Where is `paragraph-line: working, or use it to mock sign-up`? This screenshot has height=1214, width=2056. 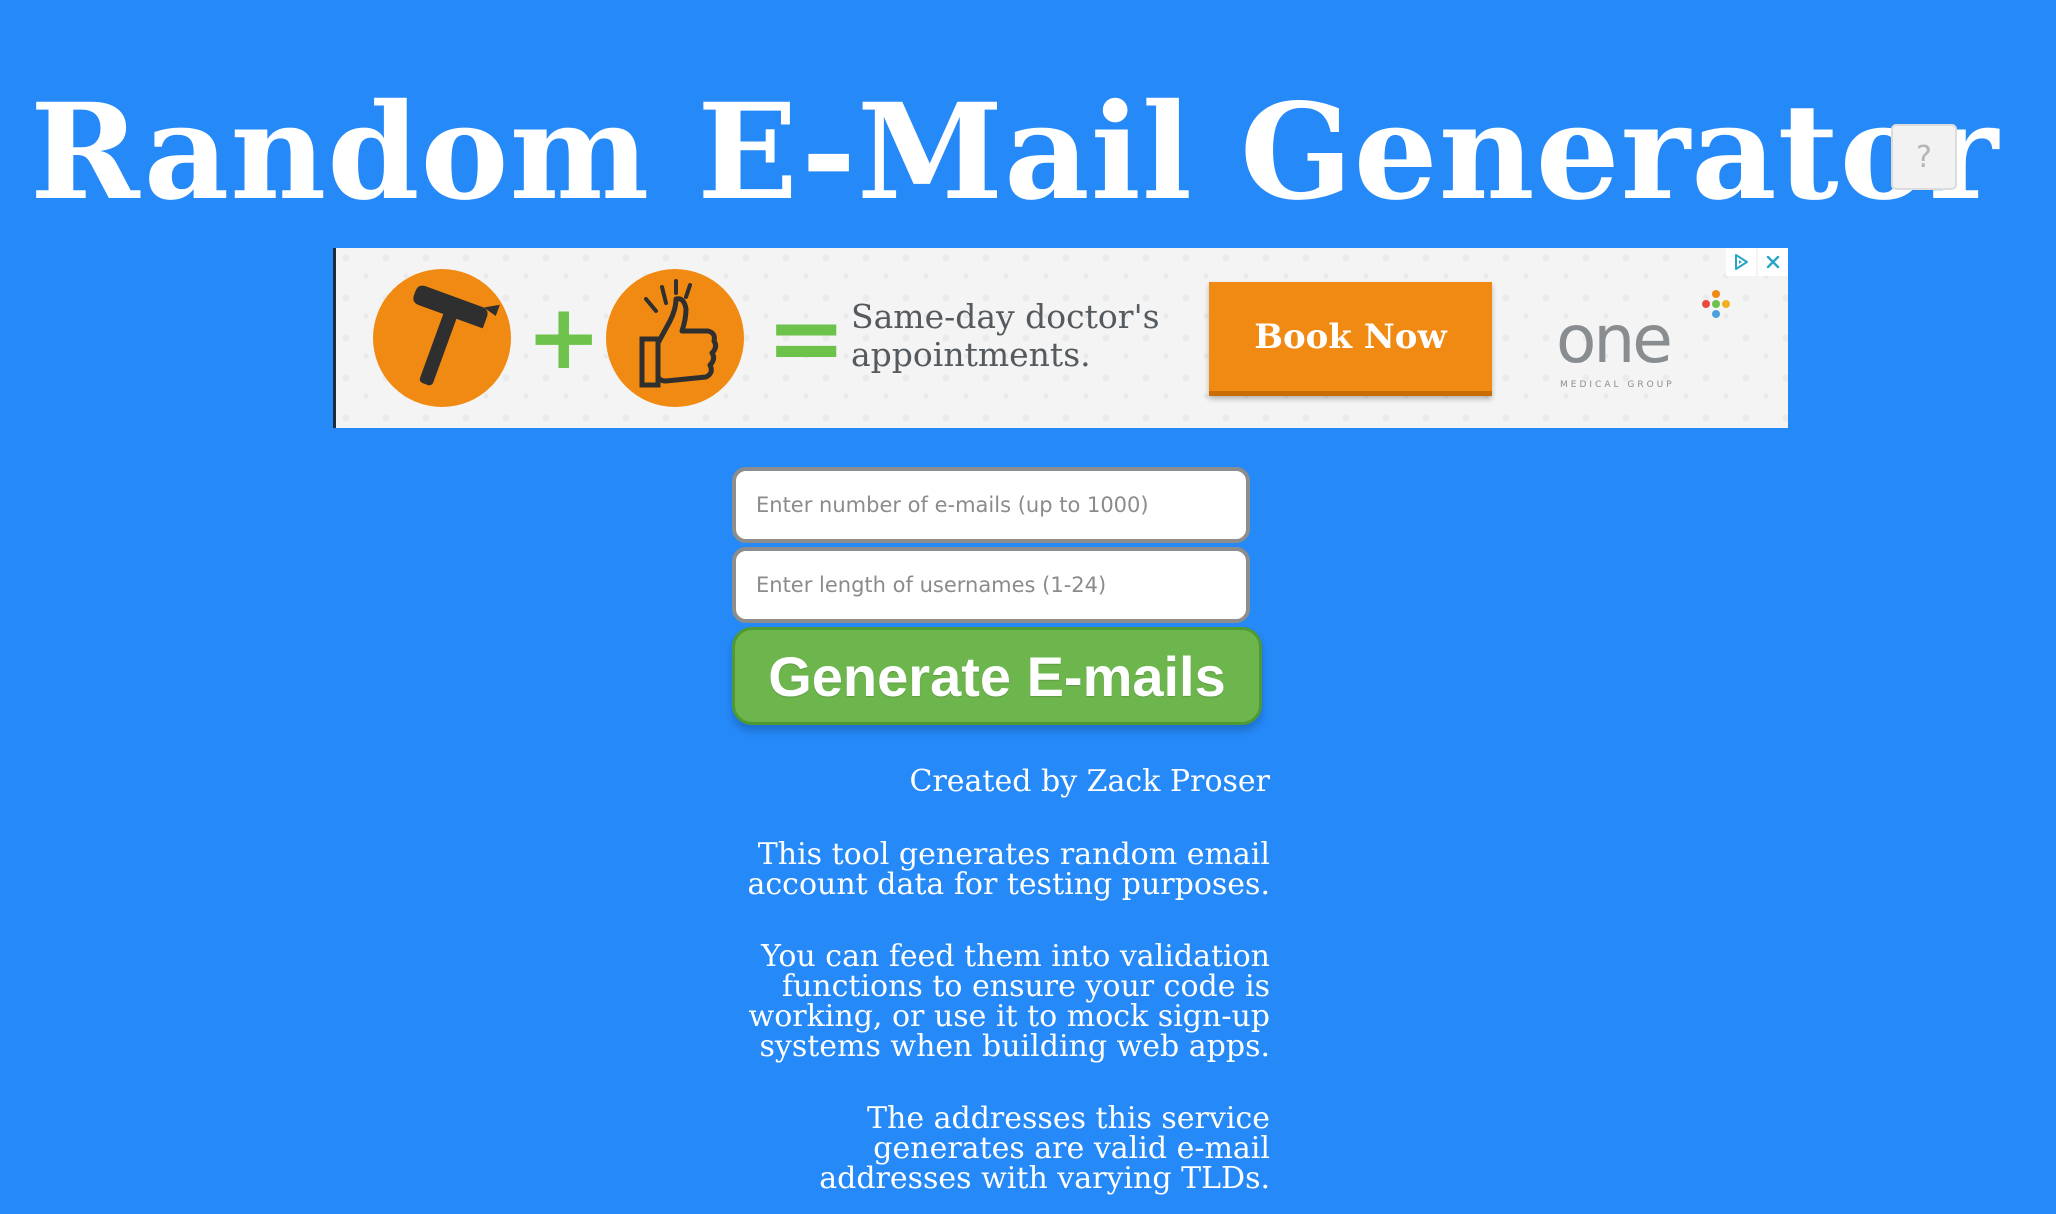
paragraph-line: working, or use it to mock sign-up is located at coordinates (1009, 1016).